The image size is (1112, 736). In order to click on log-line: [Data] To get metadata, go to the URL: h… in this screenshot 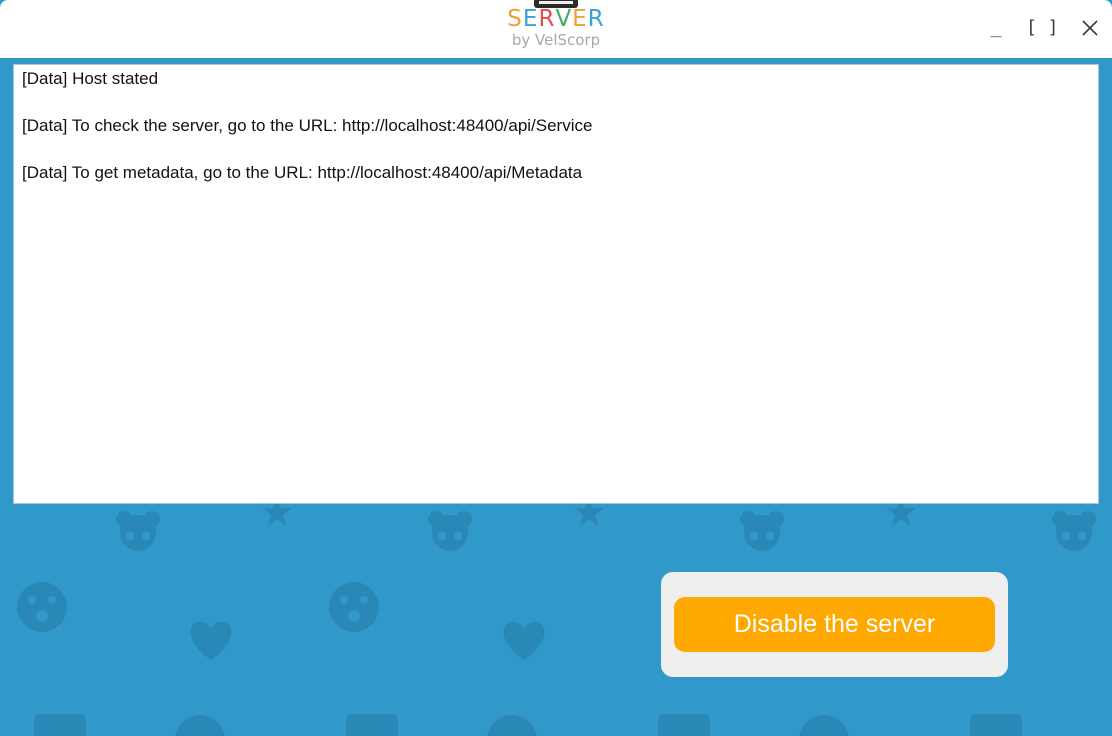, I will do `click(302, 172)`.